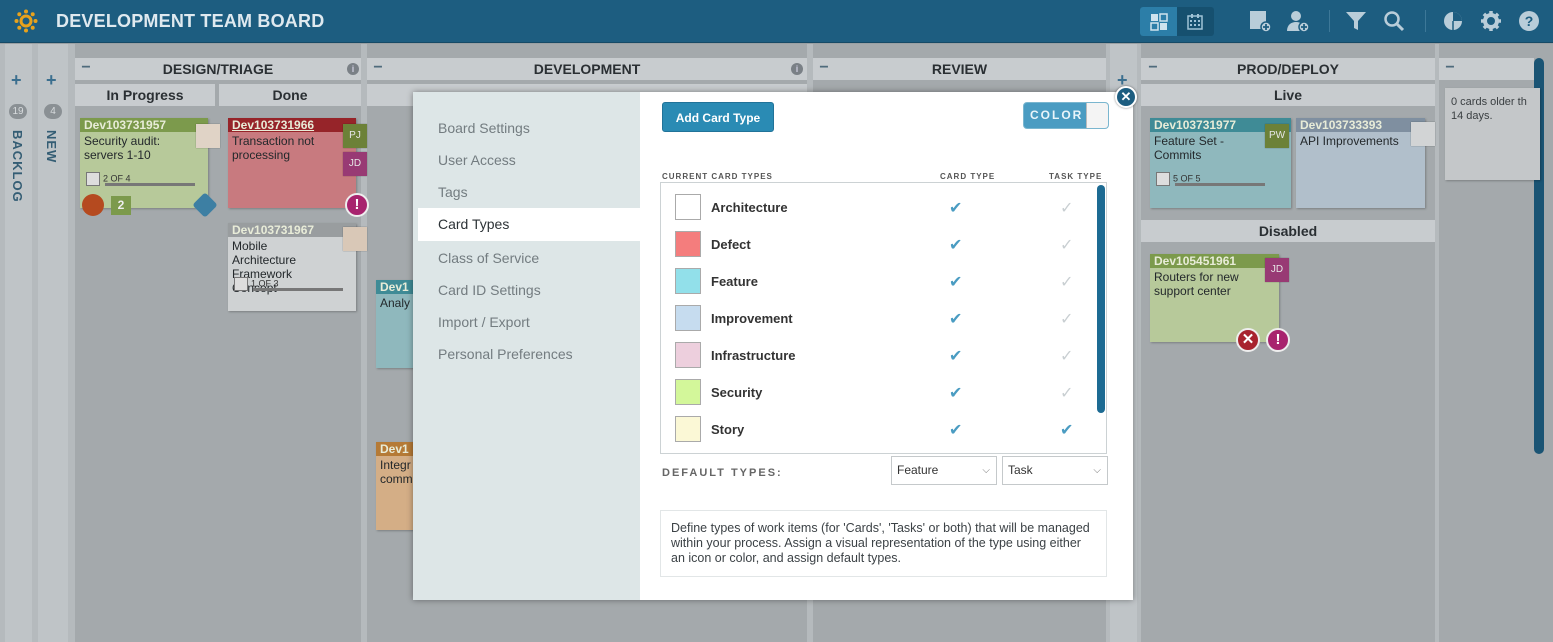  Describe the element at coordinates (752, 318) in the screenshot. I see `card-type-name: Improvement` at that location.